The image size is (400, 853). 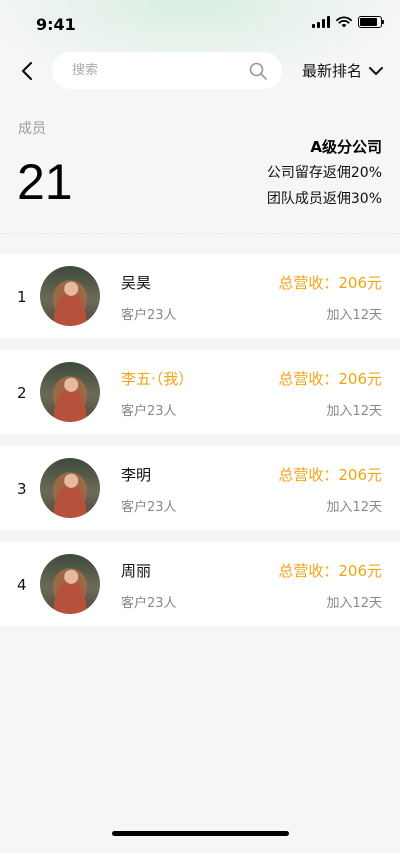 What do you see at coordinates (258, 71) in the screenshot?
I see `search-icon` at bounding box center [258, 71].